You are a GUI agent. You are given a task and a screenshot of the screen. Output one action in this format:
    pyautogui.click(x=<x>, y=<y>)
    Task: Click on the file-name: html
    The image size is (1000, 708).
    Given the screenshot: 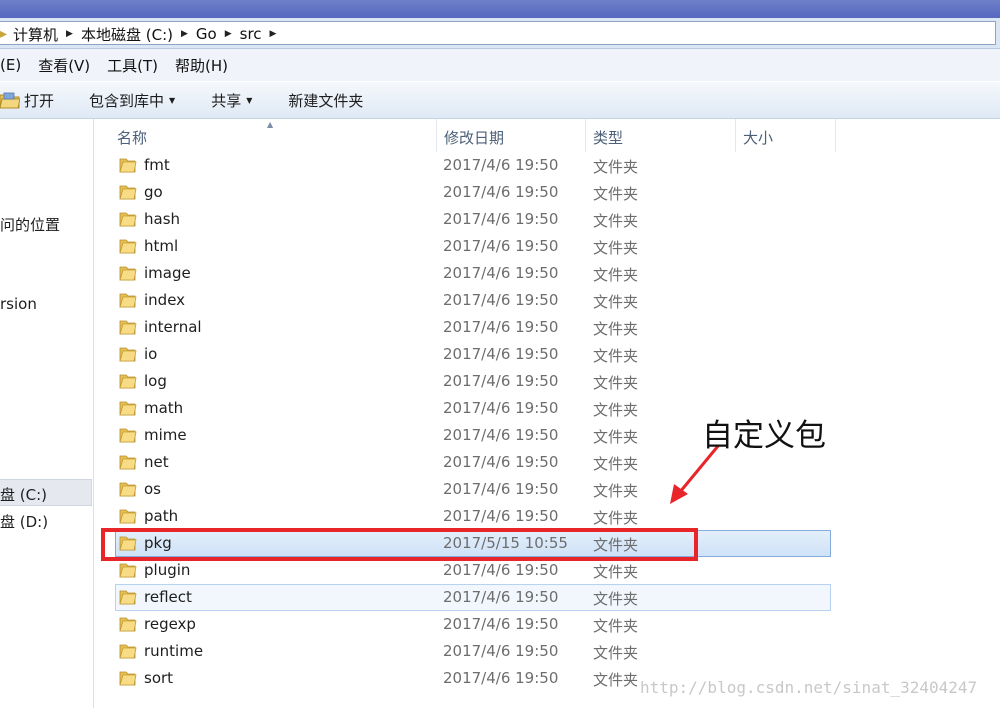 What is the action you would take?
    pyautogui.click(x=161, y=246)
    